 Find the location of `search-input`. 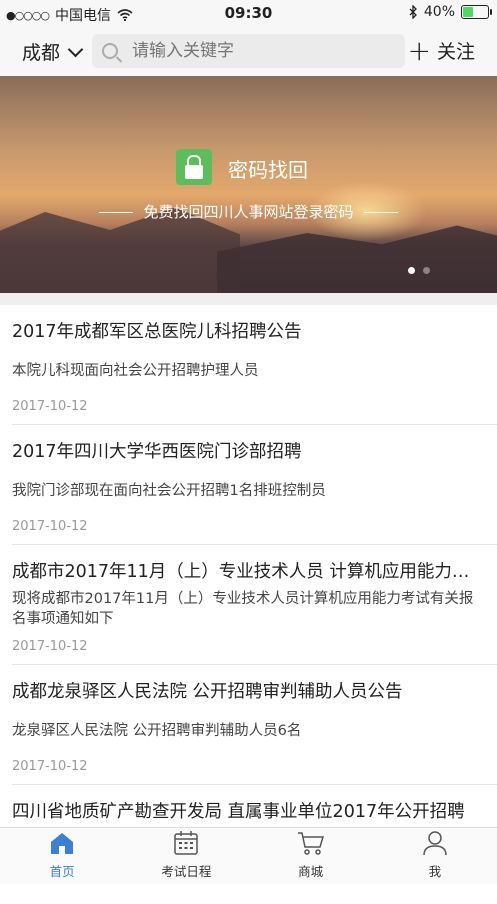

search-input is located at coordinates (262, 51).